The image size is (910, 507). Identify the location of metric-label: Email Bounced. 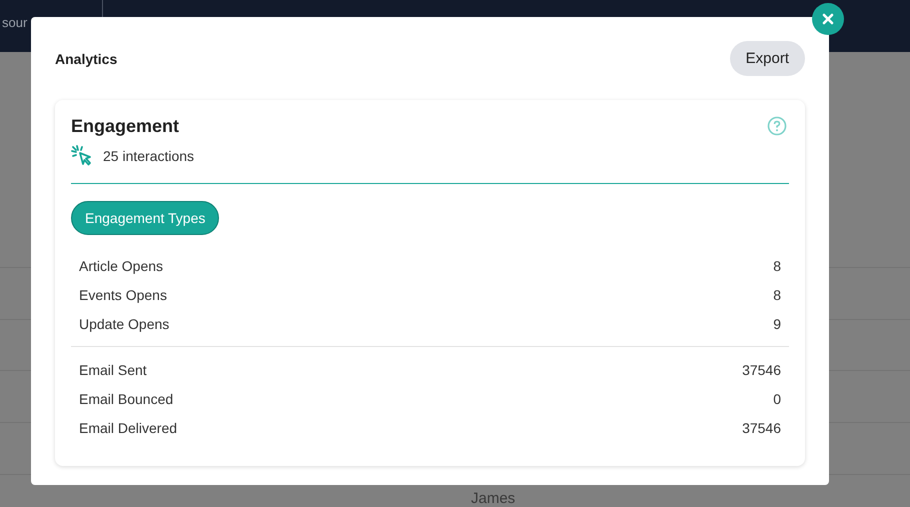
(126, 398).